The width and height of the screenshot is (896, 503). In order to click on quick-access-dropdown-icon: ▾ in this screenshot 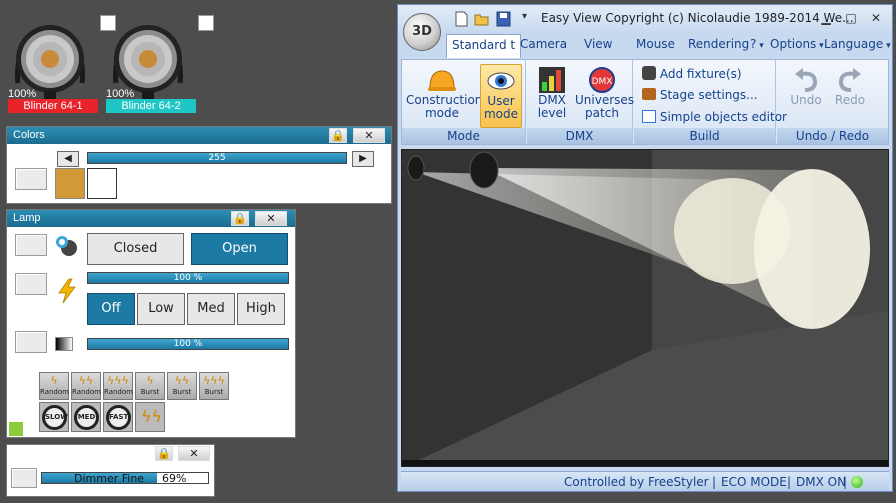, I will do `click(524, 16)`.